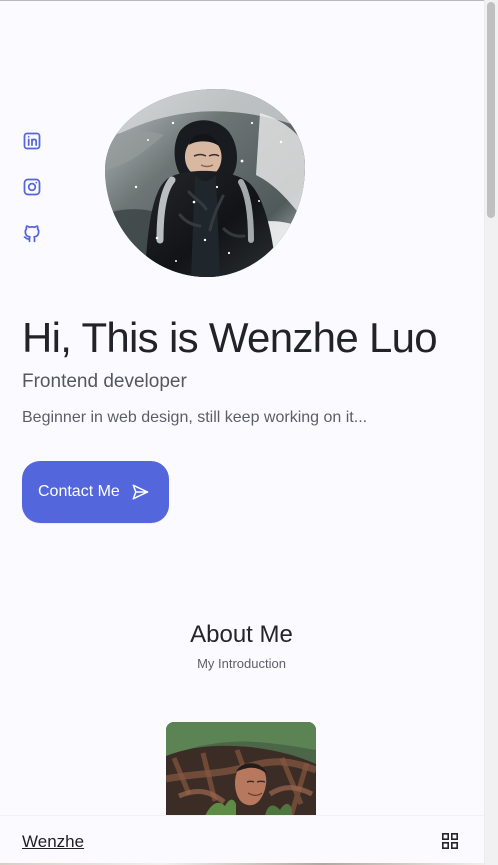  I want to click on grid-icon, so click(450, 841).